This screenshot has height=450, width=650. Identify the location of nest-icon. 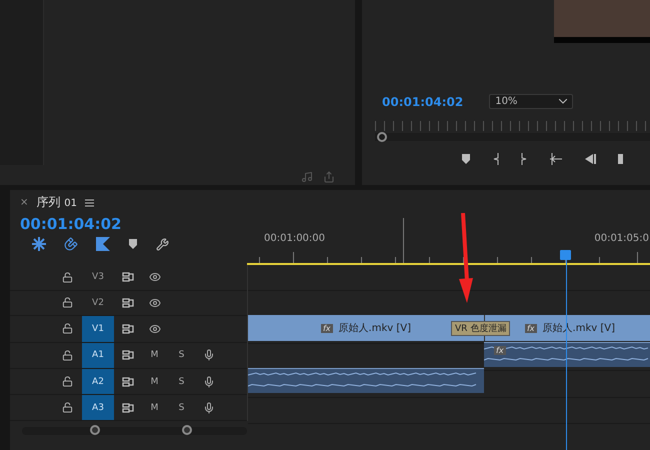
(39, 244).